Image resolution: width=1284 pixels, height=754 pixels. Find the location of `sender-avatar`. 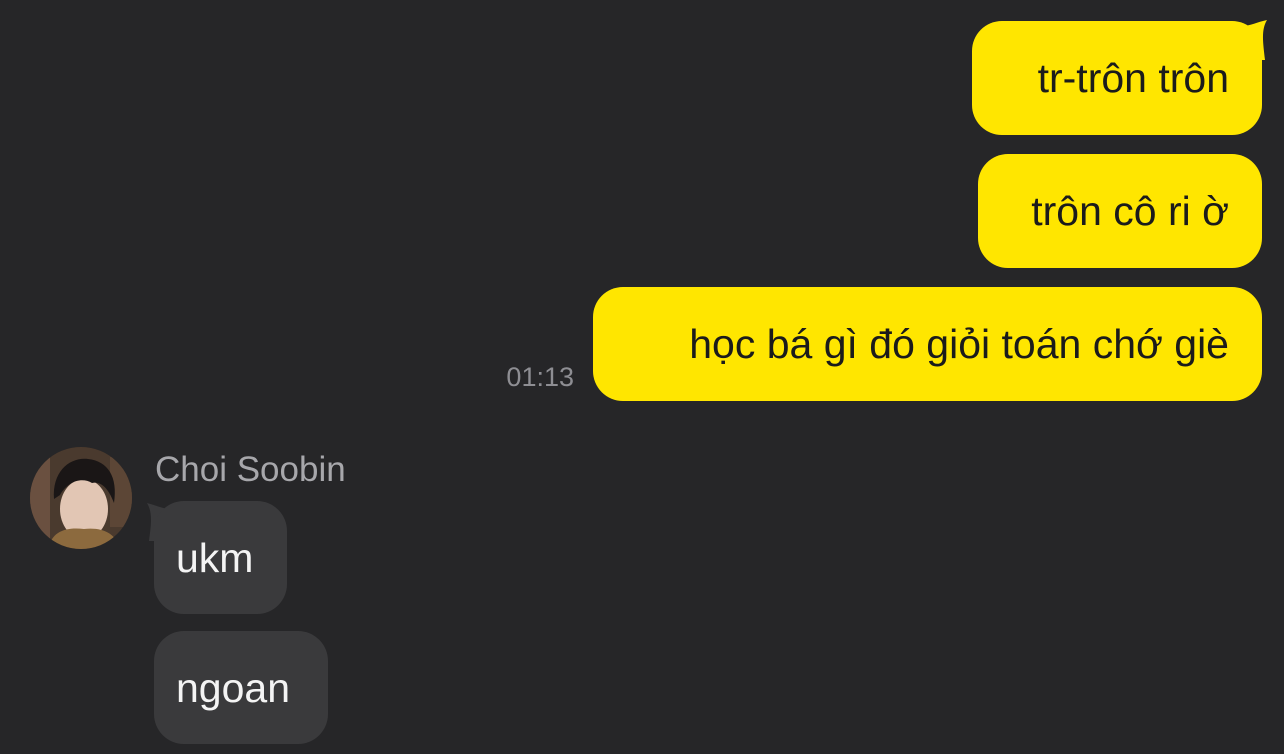

sender-avatar is located at coordinates (81, 498).